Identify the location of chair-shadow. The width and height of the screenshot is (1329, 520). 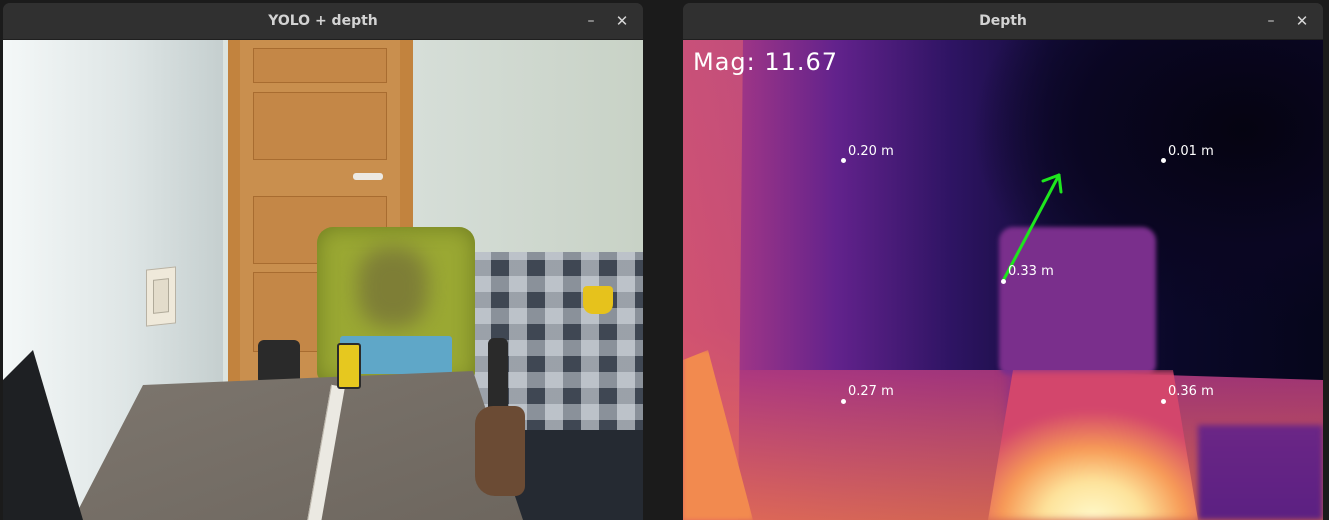
(393, 287).